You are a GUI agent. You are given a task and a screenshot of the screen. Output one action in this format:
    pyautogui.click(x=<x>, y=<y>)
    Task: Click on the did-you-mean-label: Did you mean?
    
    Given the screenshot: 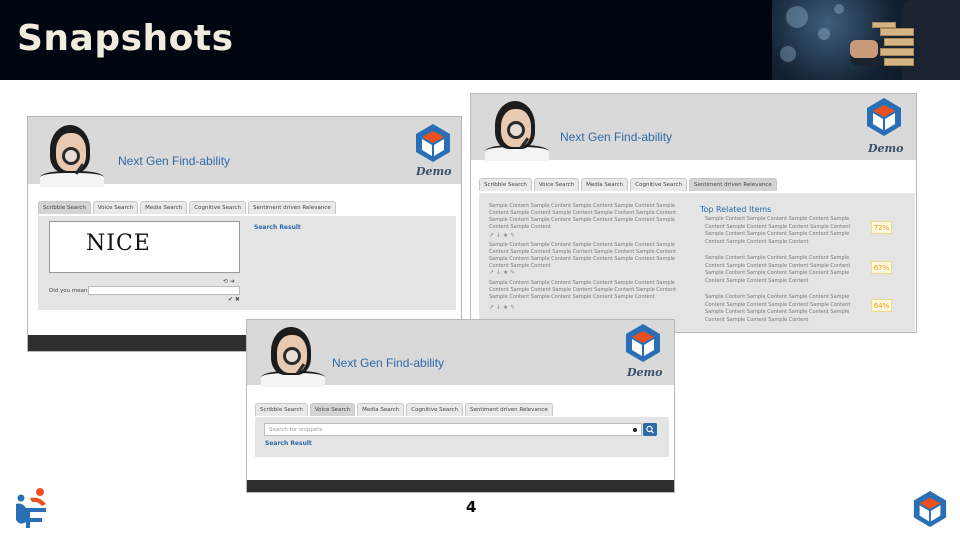 What is the action you would take?
    pyautogui.click(x=70, y=291)
    